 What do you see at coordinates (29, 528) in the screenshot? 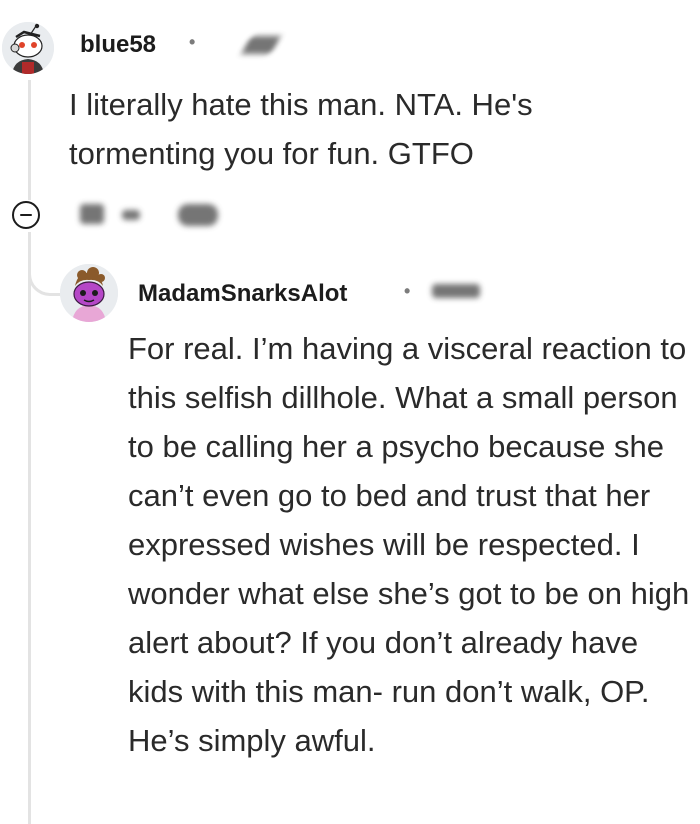
I see `thread-line-reply` at bounding box center [29, 528].